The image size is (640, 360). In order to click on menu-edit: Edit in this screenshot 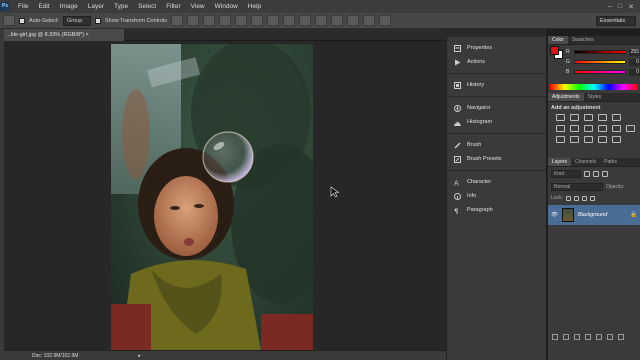, I will do `click(43, 6)`.